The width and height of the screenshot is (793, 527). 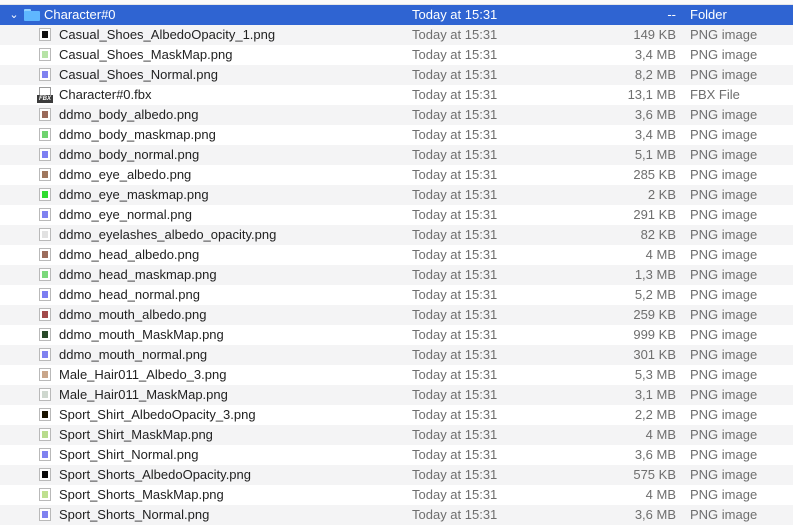 What do you see at coordinates (396, 15) in the screenshot?
I see `folder-row: ⌄ Character#0 Today at 15:31 -- Folder` at bounding box center [396, 15].